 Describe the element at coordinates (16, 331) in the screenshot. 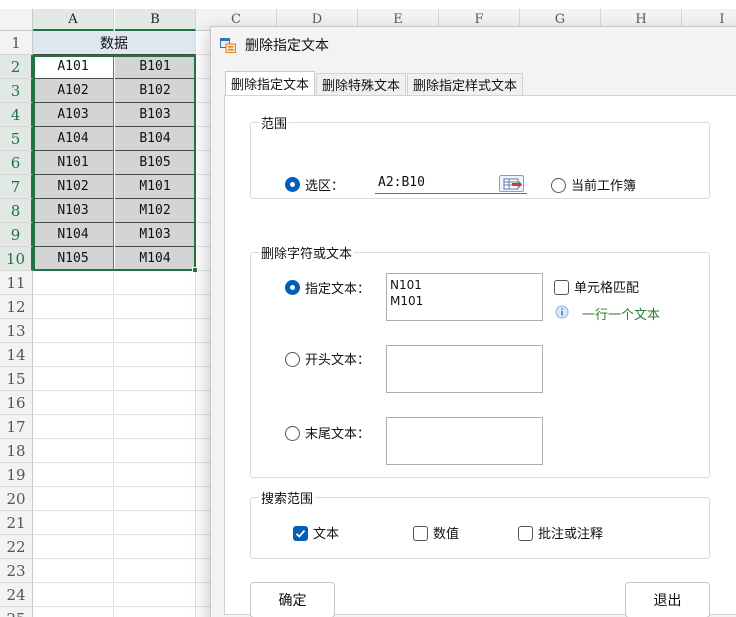

I see `row-header: 13` at that location.